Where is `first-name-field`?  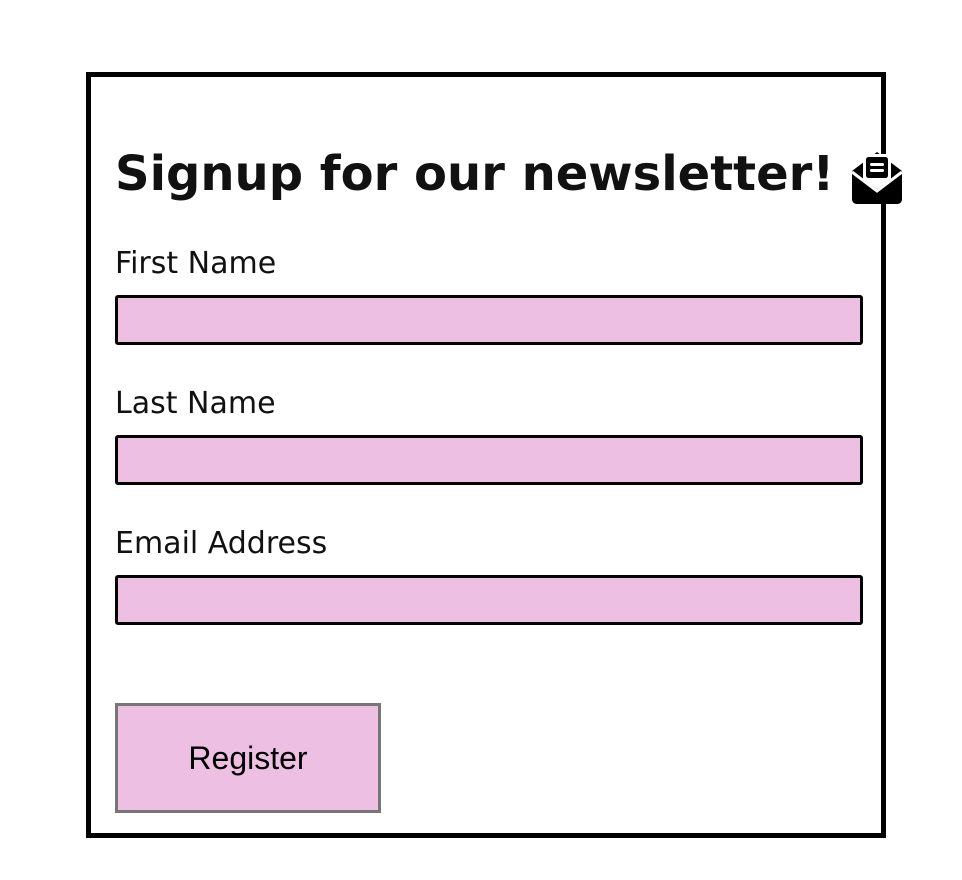 first-name-field is located at coordinates (489, 320).